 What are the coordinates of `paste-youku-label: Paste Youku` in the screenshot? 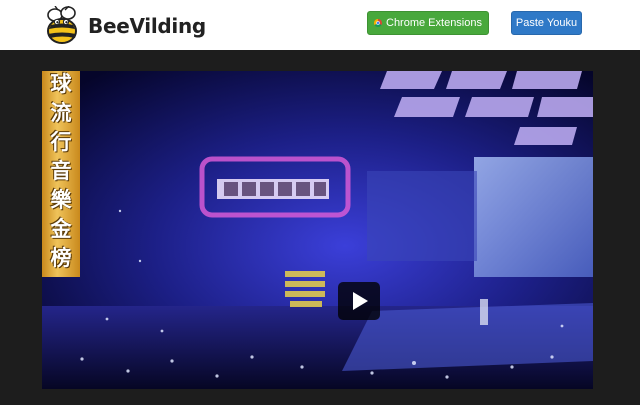 It's located at (546, 23).